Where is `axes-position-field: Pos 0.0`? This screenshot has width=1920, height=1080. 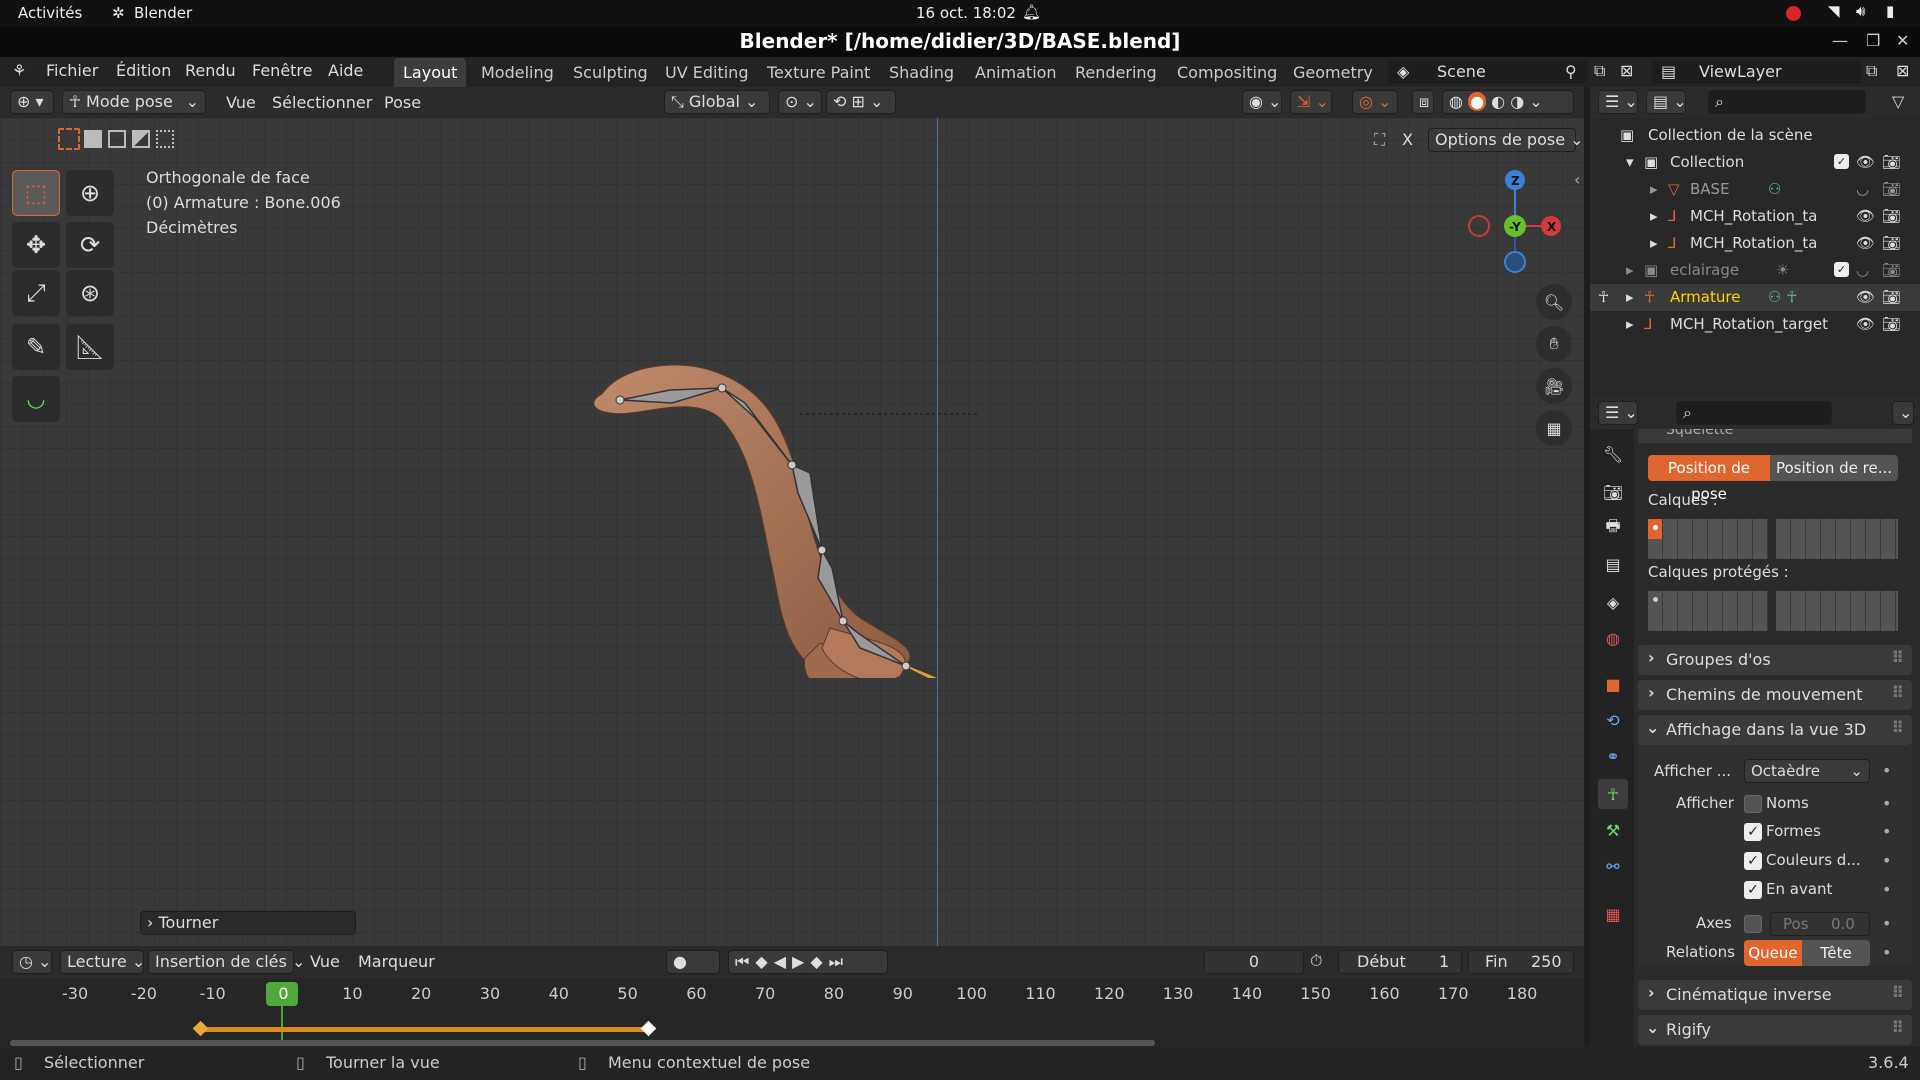
axes-position-field: Pos 0.0 is located at coordinates (1820, 924).